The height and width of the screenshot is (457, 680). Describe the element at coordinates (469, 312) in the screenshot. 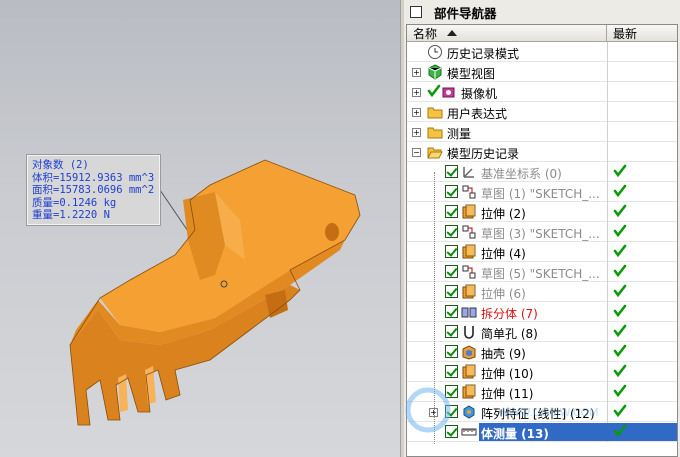

I see `split-body-icon` at that location.